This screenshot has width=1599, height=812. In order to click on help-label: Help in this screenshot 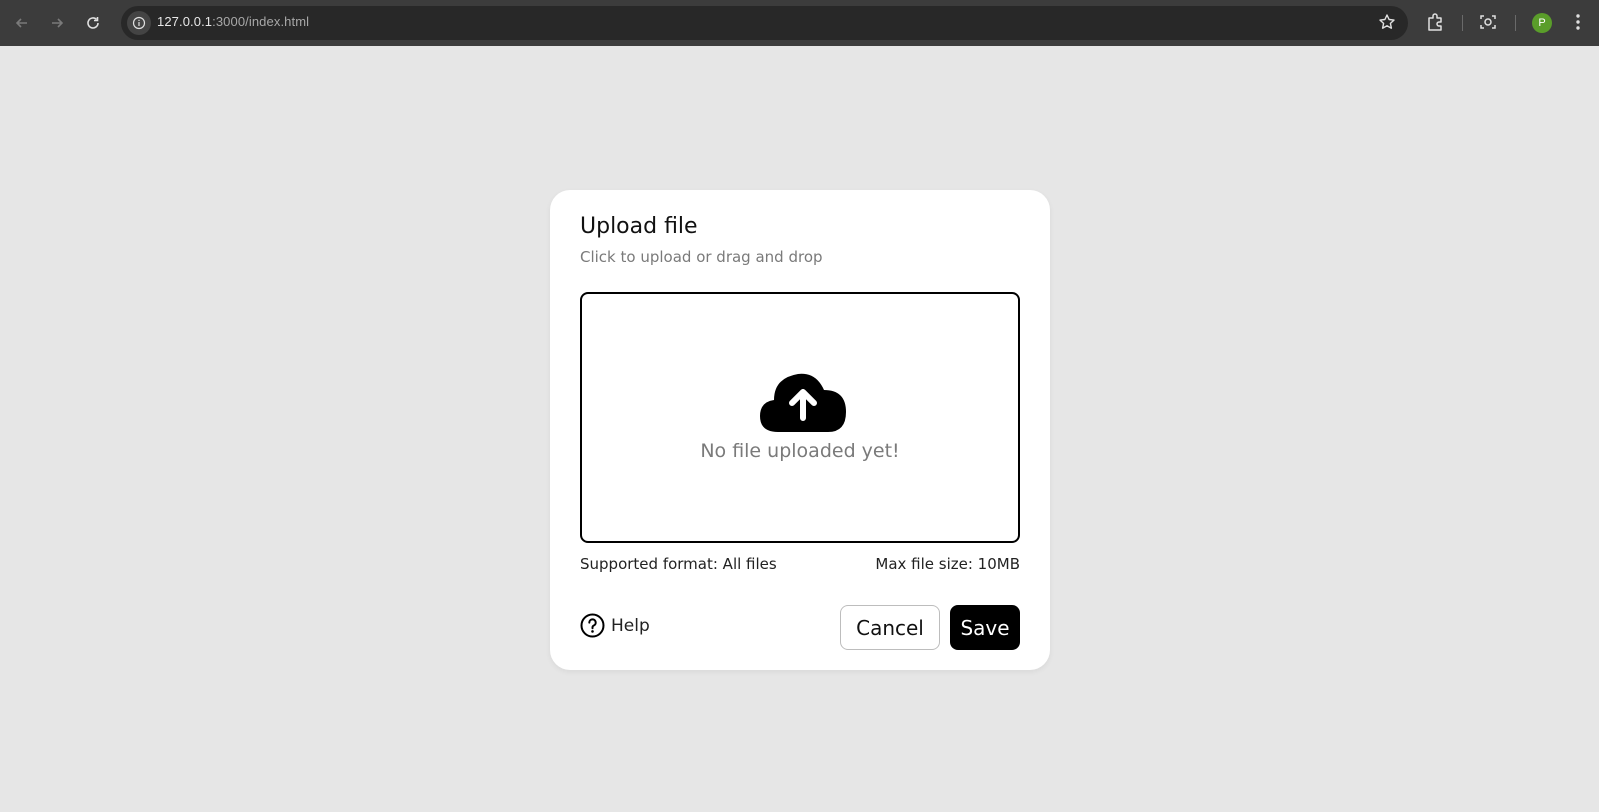, I will do `click(630, 625)`.